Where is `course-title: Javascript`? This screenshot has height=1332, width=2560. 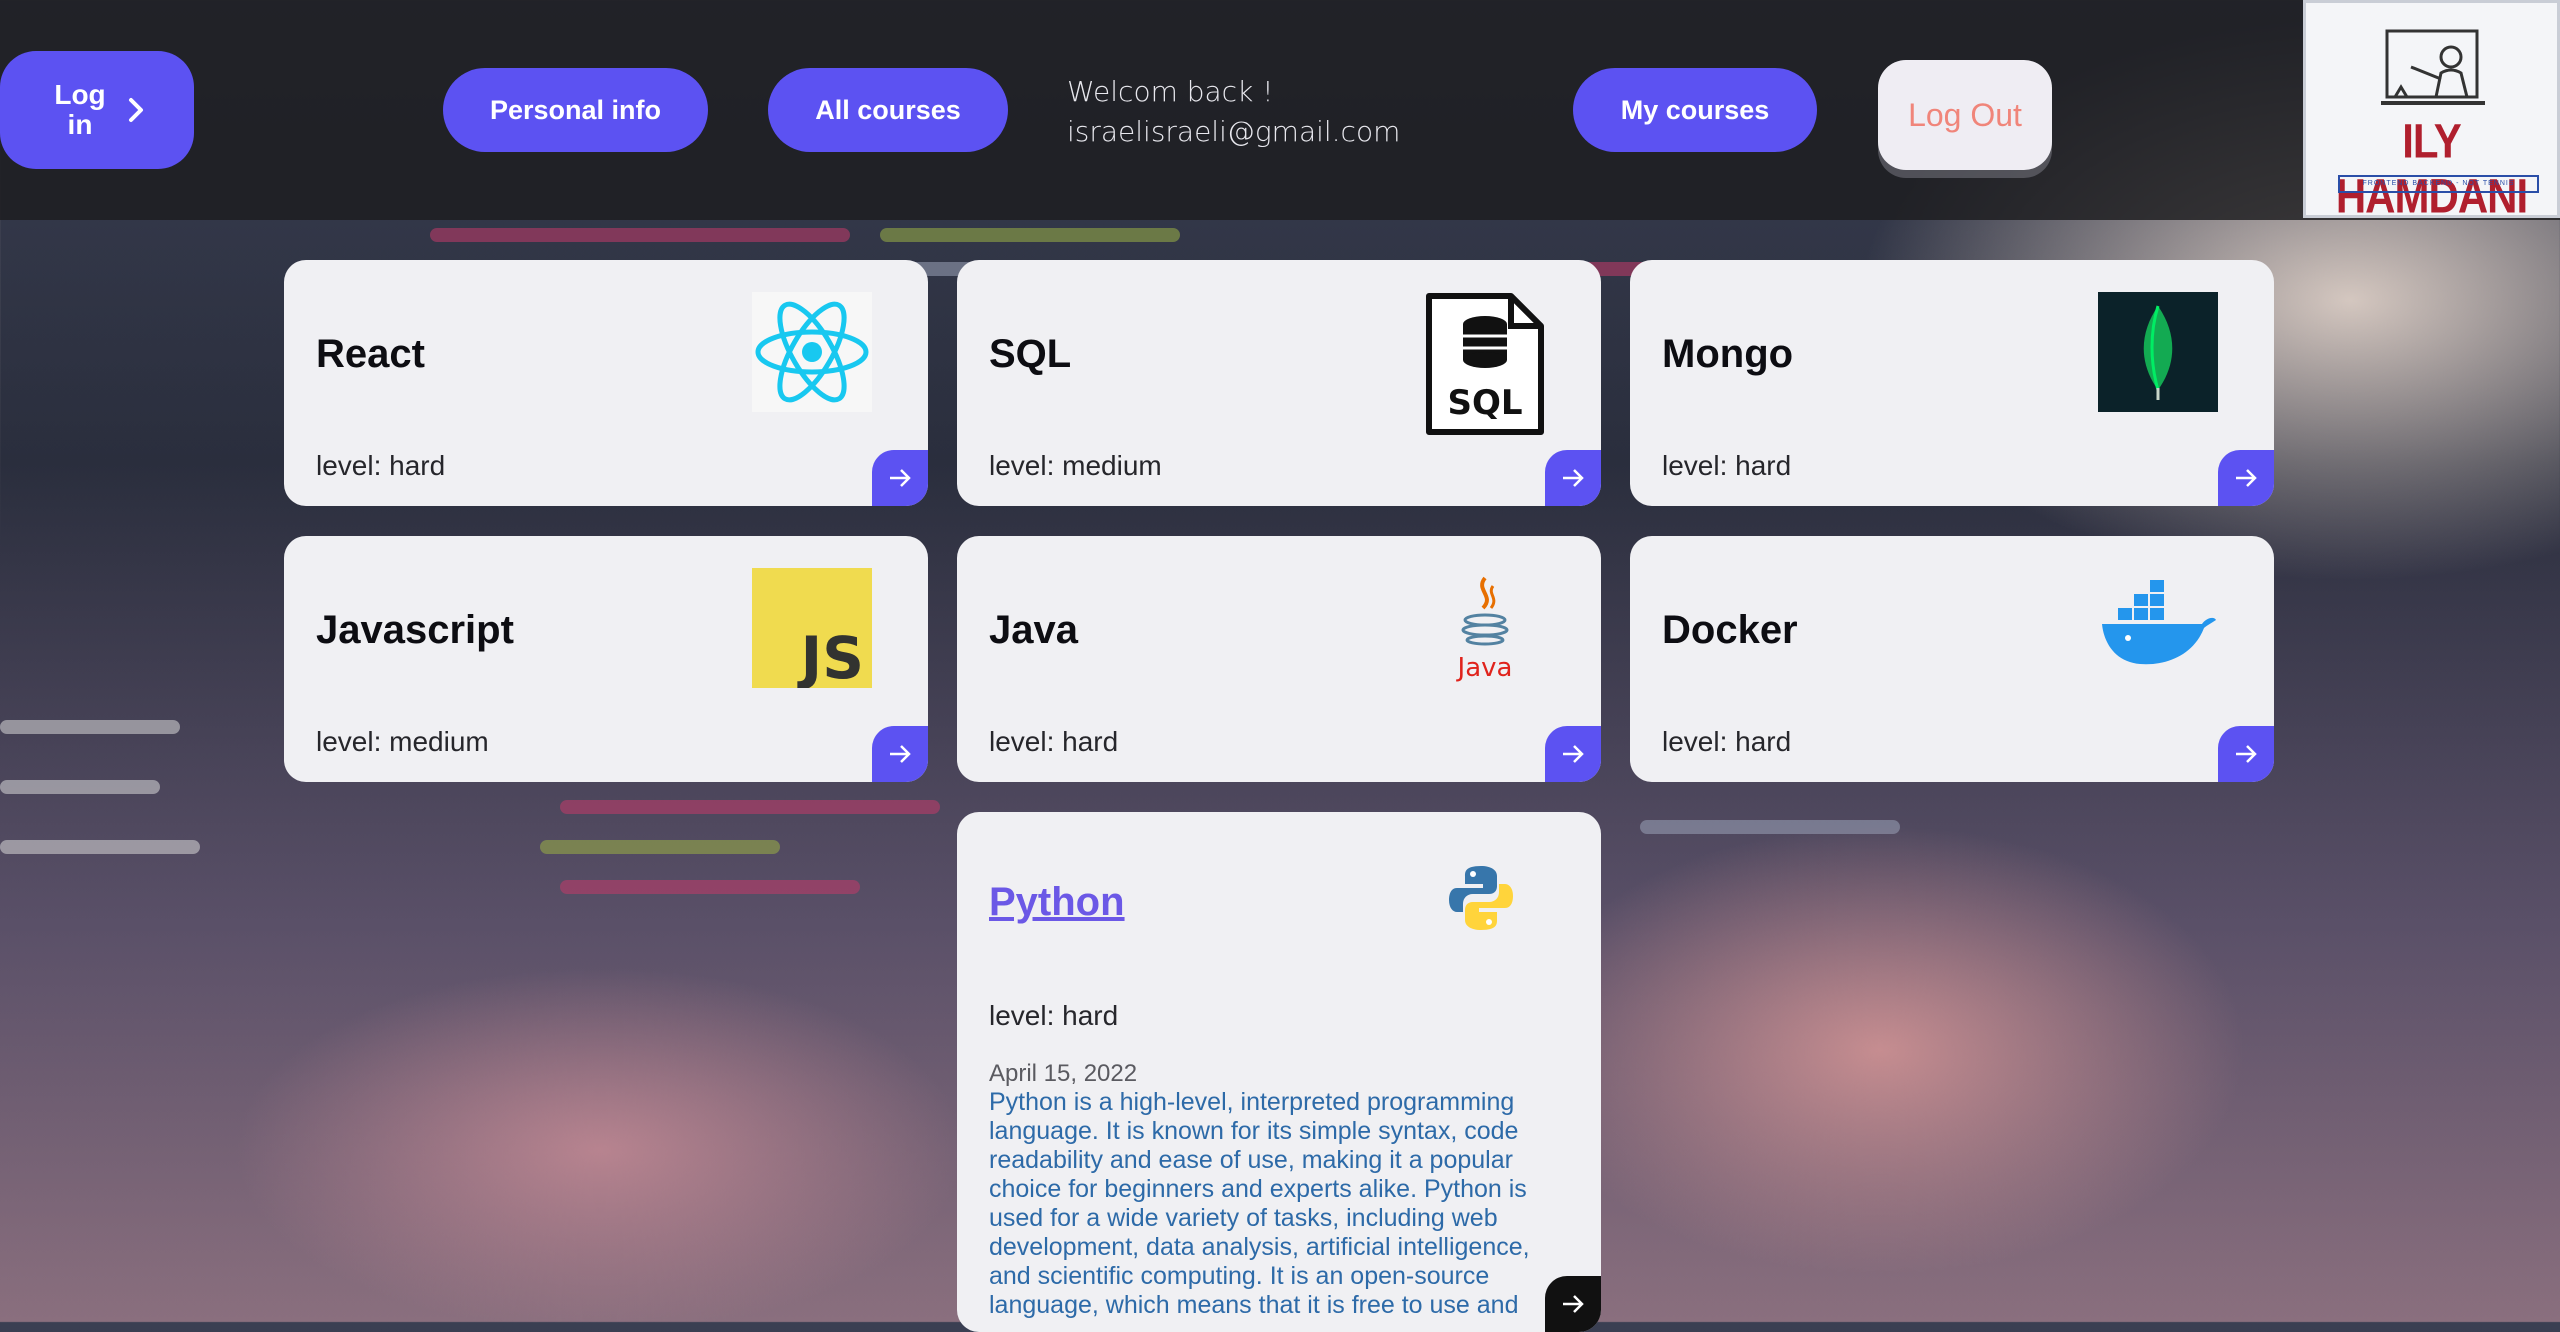 course-title: Javascript is located at coordinates (415, 630).